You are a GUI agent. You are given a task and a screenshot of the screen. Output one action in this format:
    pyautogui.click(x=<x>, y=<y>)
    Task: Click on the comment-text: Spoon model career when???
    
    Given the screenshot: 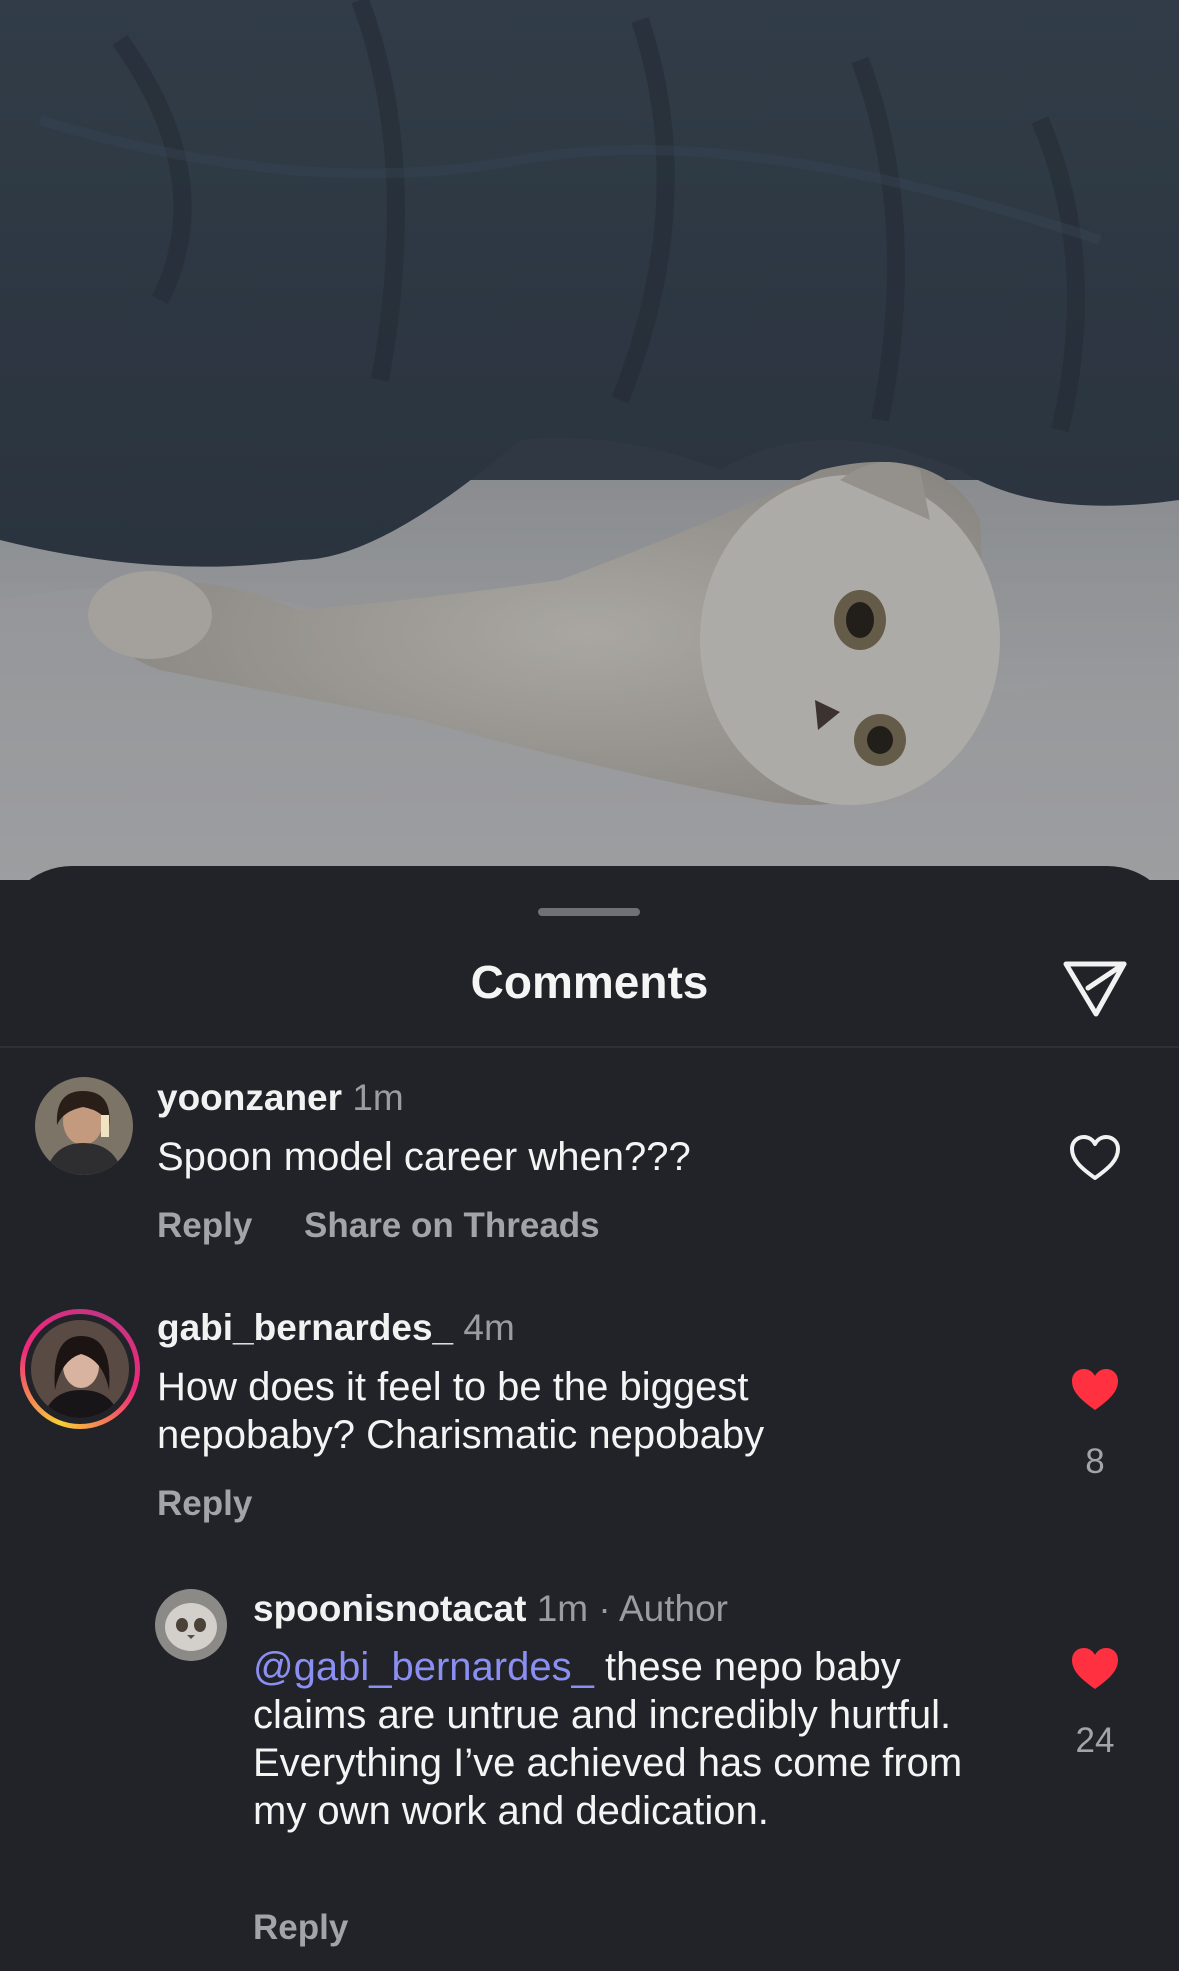 What is the action you would take?
    pyautogui.click(x=424, y=1157)
    